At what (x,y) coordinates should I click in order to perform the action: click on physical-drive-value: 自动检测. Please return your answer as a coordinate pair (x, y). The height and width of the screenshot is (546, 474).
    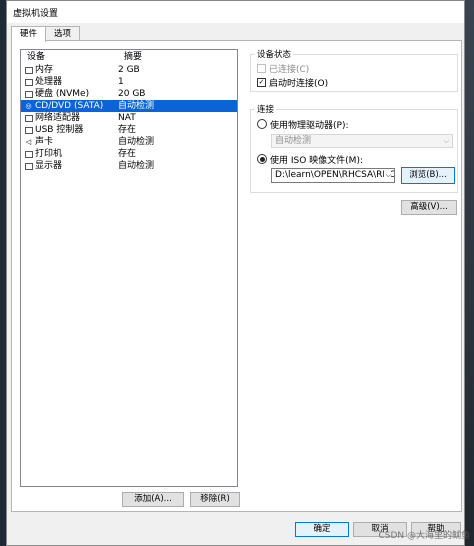
    Looking at the image, I should click on (293, 141).